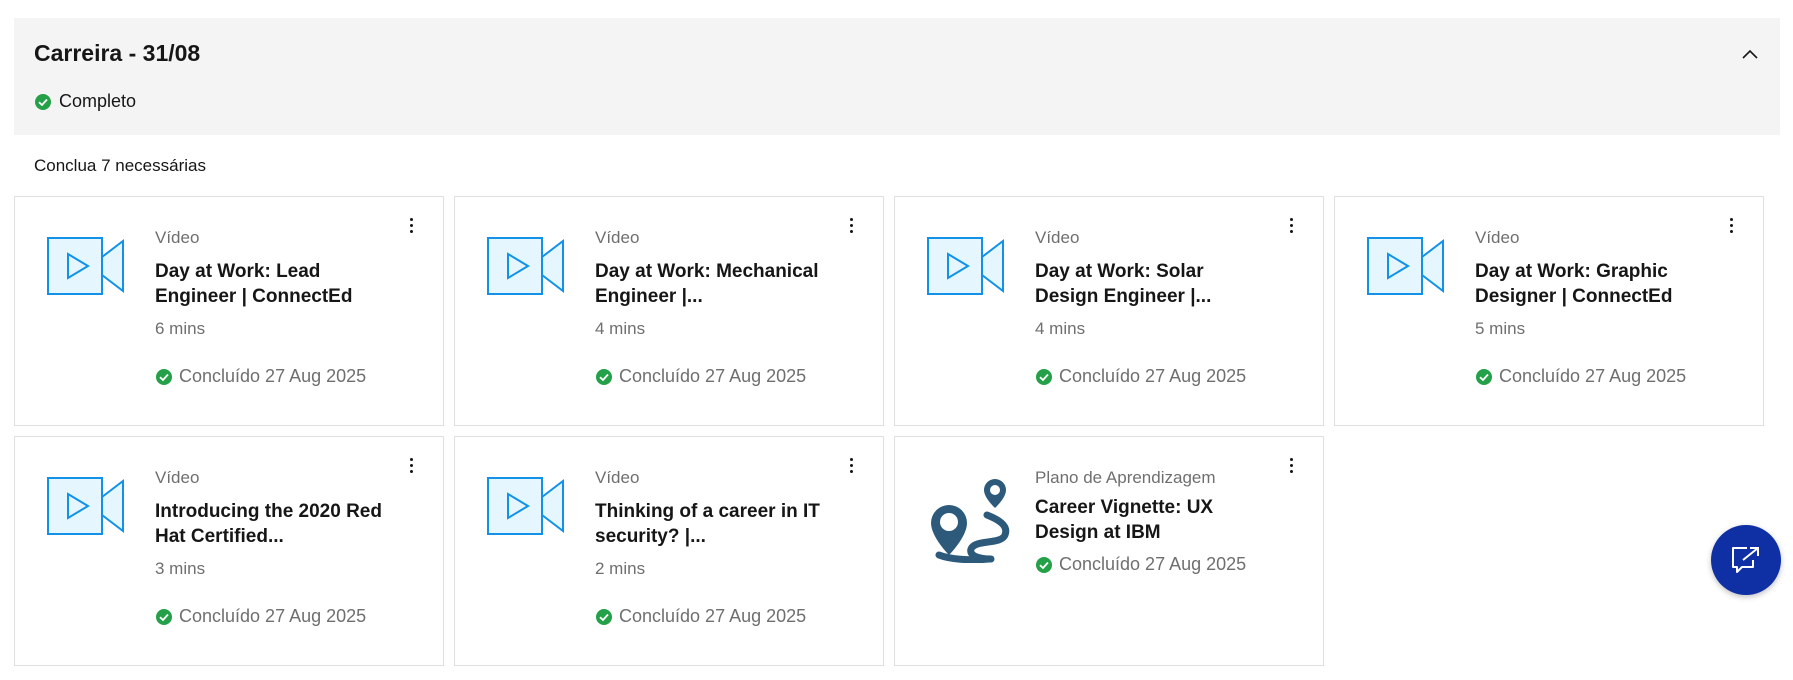 The image size is (1793, 680). I want to click on section-title: Carreira - 31/08, so click(117, 53).